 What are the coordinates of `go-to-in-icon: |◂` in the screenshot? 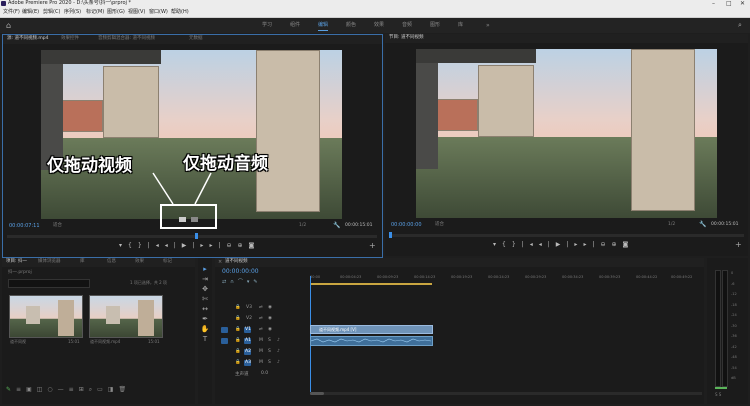 It's located at (156, 245).